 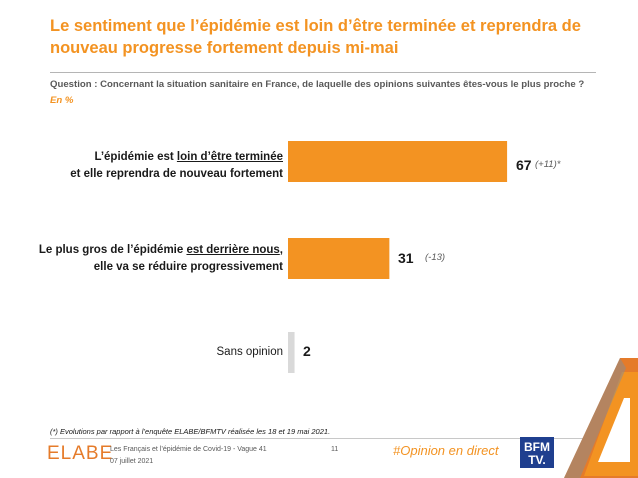 I want to click on svg-text: BFM, so click(x=537, y=447).